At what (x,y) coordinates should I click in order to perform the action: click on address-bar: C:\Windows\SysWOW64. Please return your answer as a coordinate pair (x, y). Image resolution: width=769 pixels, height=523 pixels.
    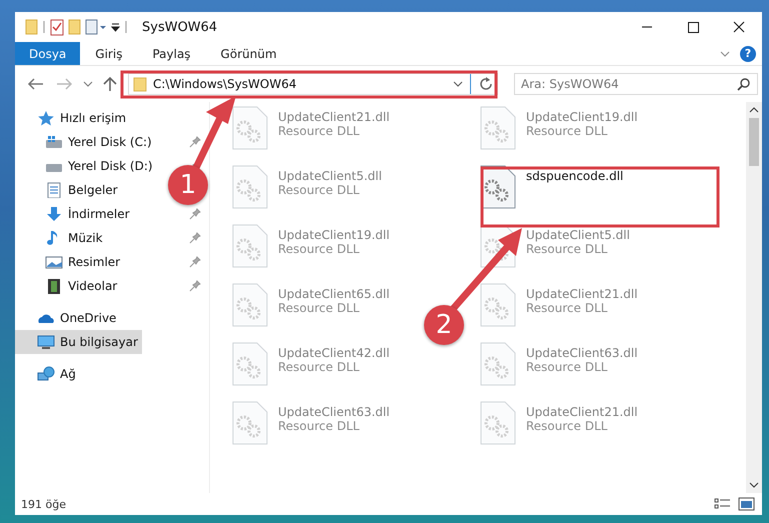
    Looking at the image, I should click on (313, 84).